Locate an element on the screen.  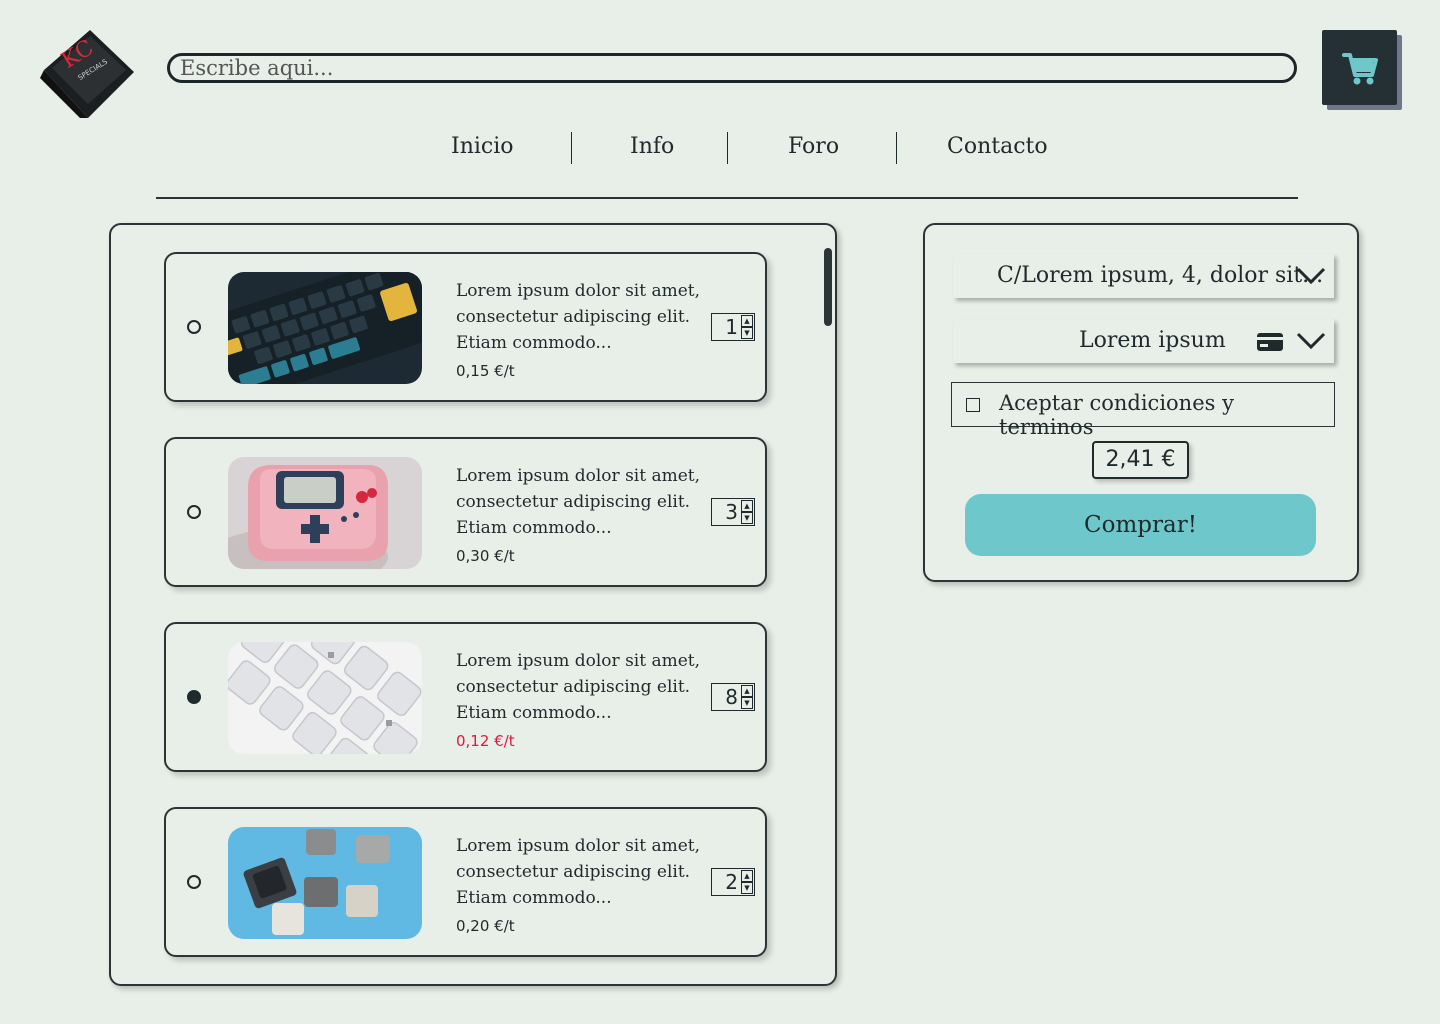
checkbox-box is located at coordinates (973, 405).